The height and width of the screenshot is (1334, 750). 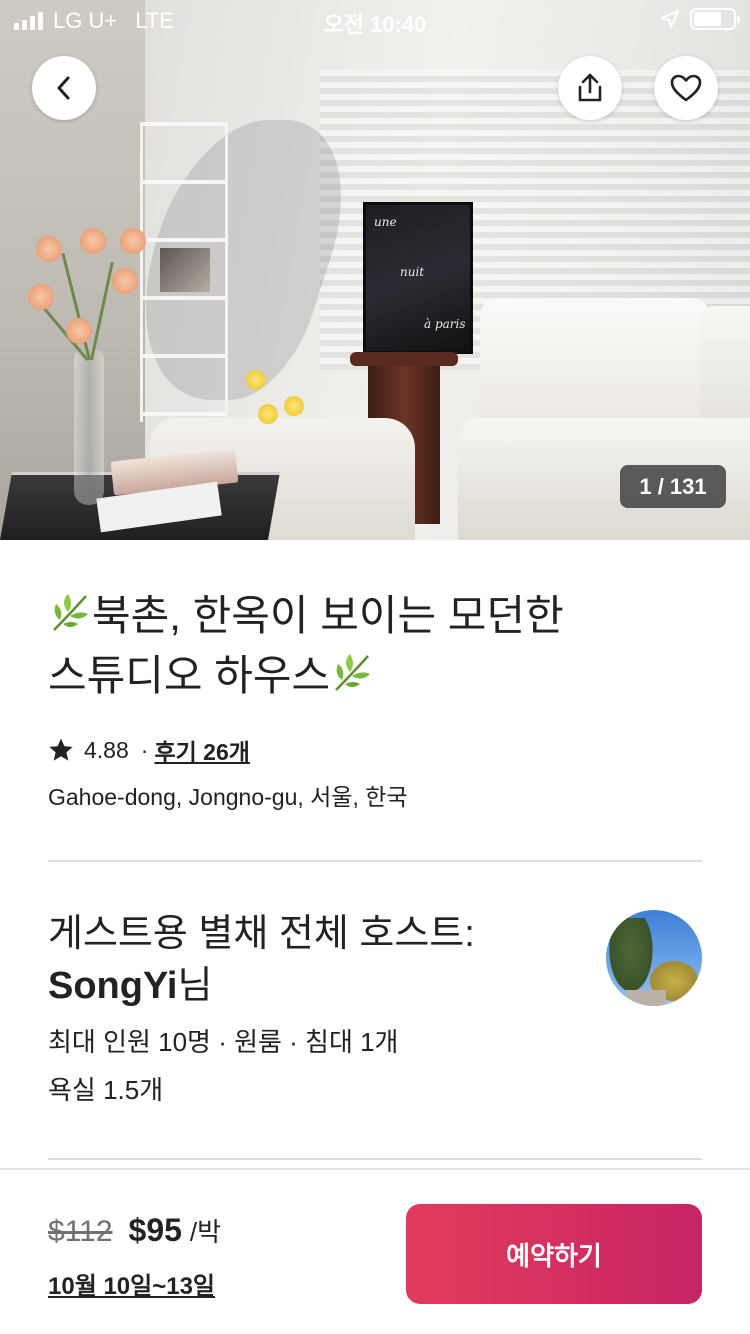 I want to click on nightly-price: $95, so click(x=155, y=1230).